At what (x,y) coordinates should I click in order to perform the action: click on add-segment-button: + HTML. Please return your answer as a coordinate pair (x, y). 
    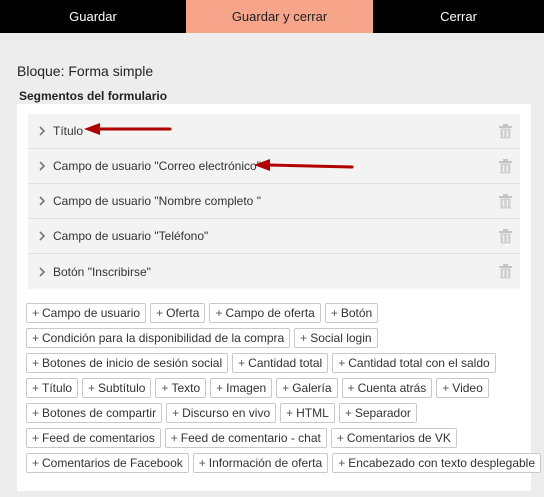
    Looking at the image, I should click on (307, 413).